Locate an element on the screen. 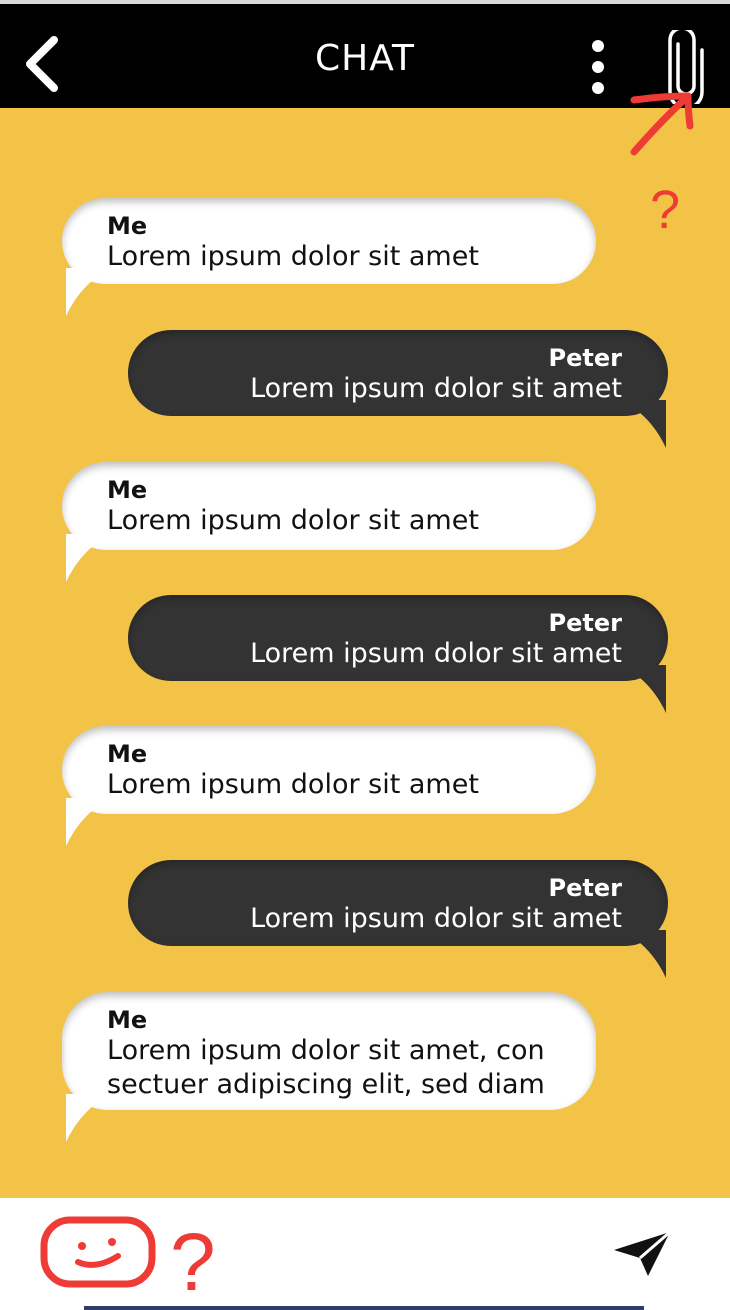 Image resolution: width=730 pixels, height=1310 pixels. send-paper-plane-icon is located at coordinates (642, 1253).